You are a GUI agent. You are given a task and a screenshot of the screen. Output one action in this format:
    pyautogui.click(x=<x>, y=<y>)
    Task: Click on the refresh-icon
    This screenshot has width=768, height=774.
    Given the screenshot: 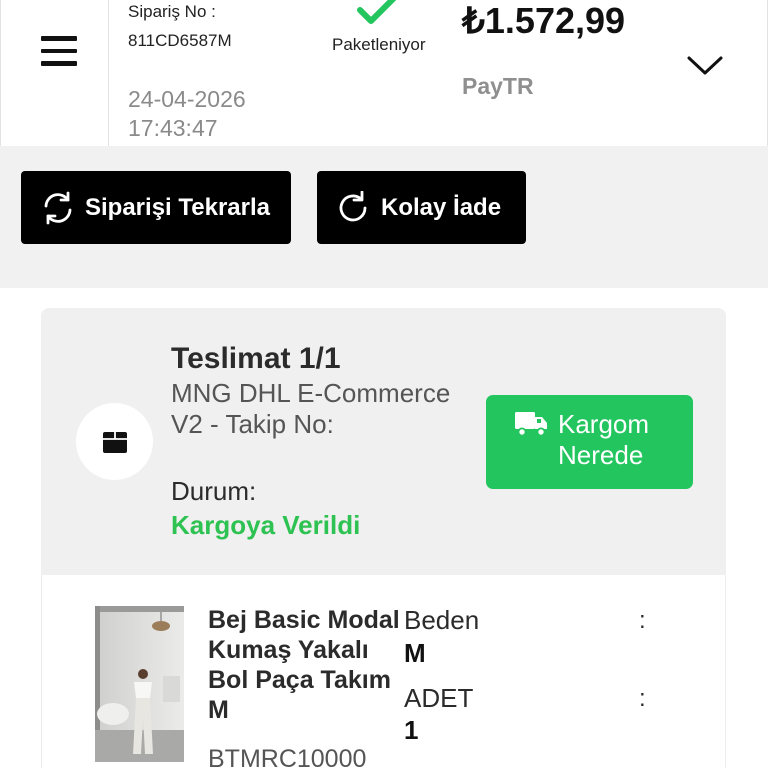 What is the action you would take?
    pyautogui.click(x=58, y=207)
    